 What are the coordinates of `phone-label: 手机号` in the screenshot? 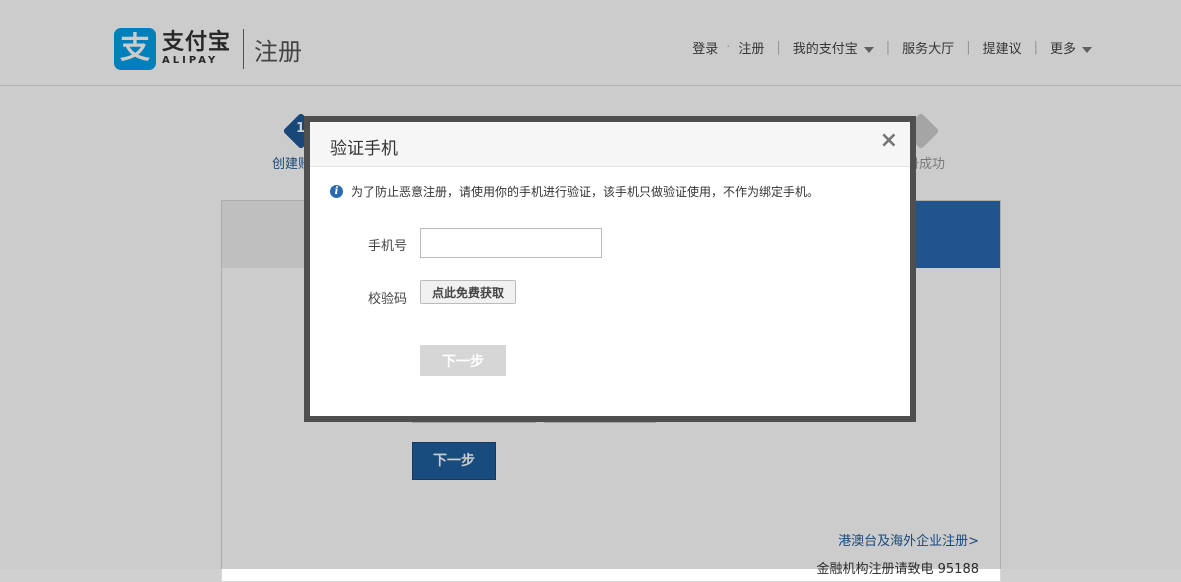 It's located at (388, 246).